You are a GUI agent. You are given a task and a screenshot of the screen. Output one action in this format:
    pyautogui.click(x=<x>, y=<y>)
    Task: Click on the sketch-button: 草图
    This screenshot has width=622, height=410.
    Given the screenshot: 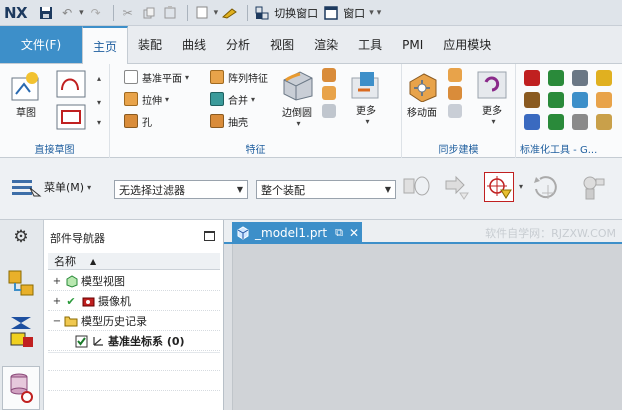 What is the action you would take?
    pyautogui.click(x=26, y=94)
    